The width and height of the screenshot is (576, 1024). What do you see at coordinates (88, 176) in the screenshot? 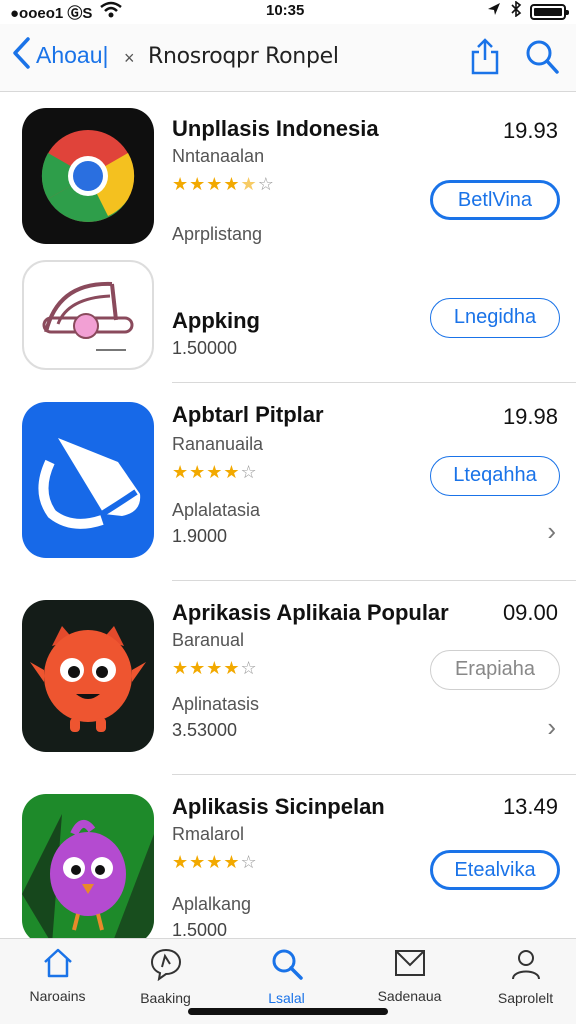
I see `chrome-app-icon` at bounding box center [88, 176].